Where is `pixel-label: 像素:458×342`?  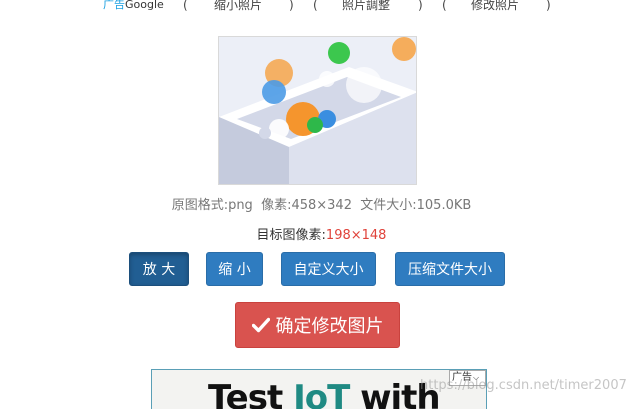
pixel-label: 像素:458×342 is located at coordinates (306, 205).